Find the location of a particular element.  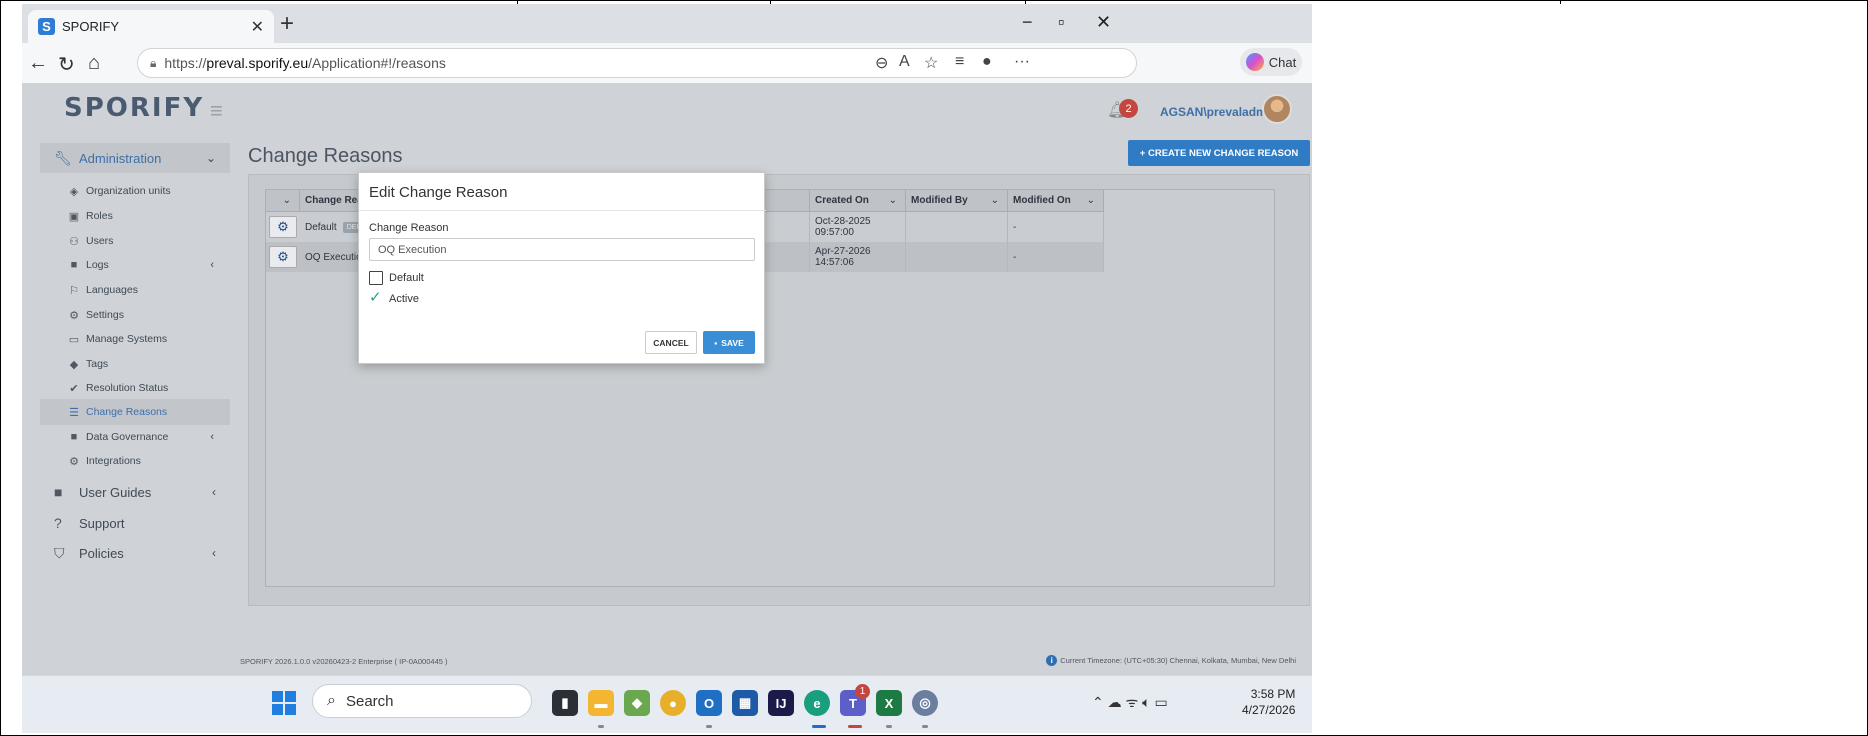

sidebar-item-settings: ⚙ Settings is located at coordinates (135, 315).